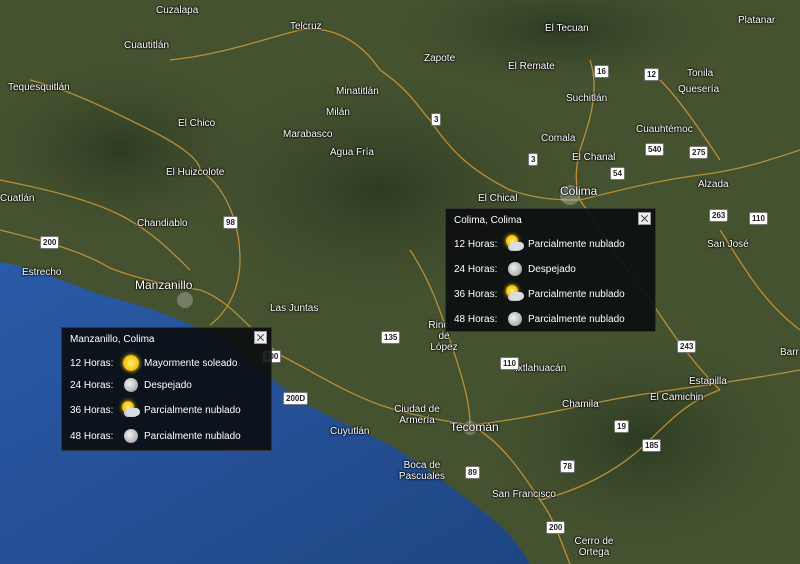  Describe the element at coordinates (524, 494) in the screenshot. I see `place-label: San Francisco` at that location.